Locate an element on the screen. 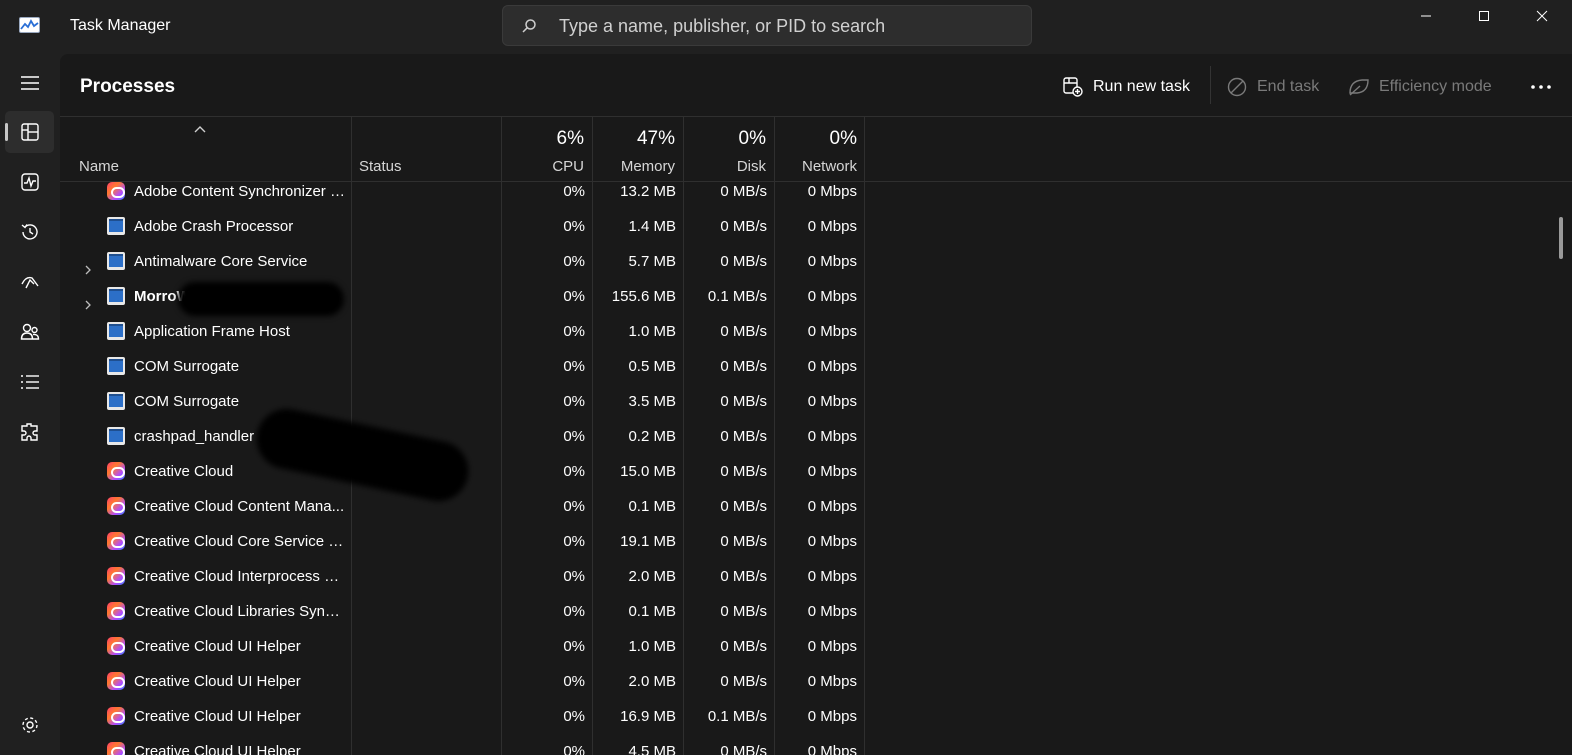 This screenshot has height=755, width=1572. search-box is located at coordinates (767, 25).